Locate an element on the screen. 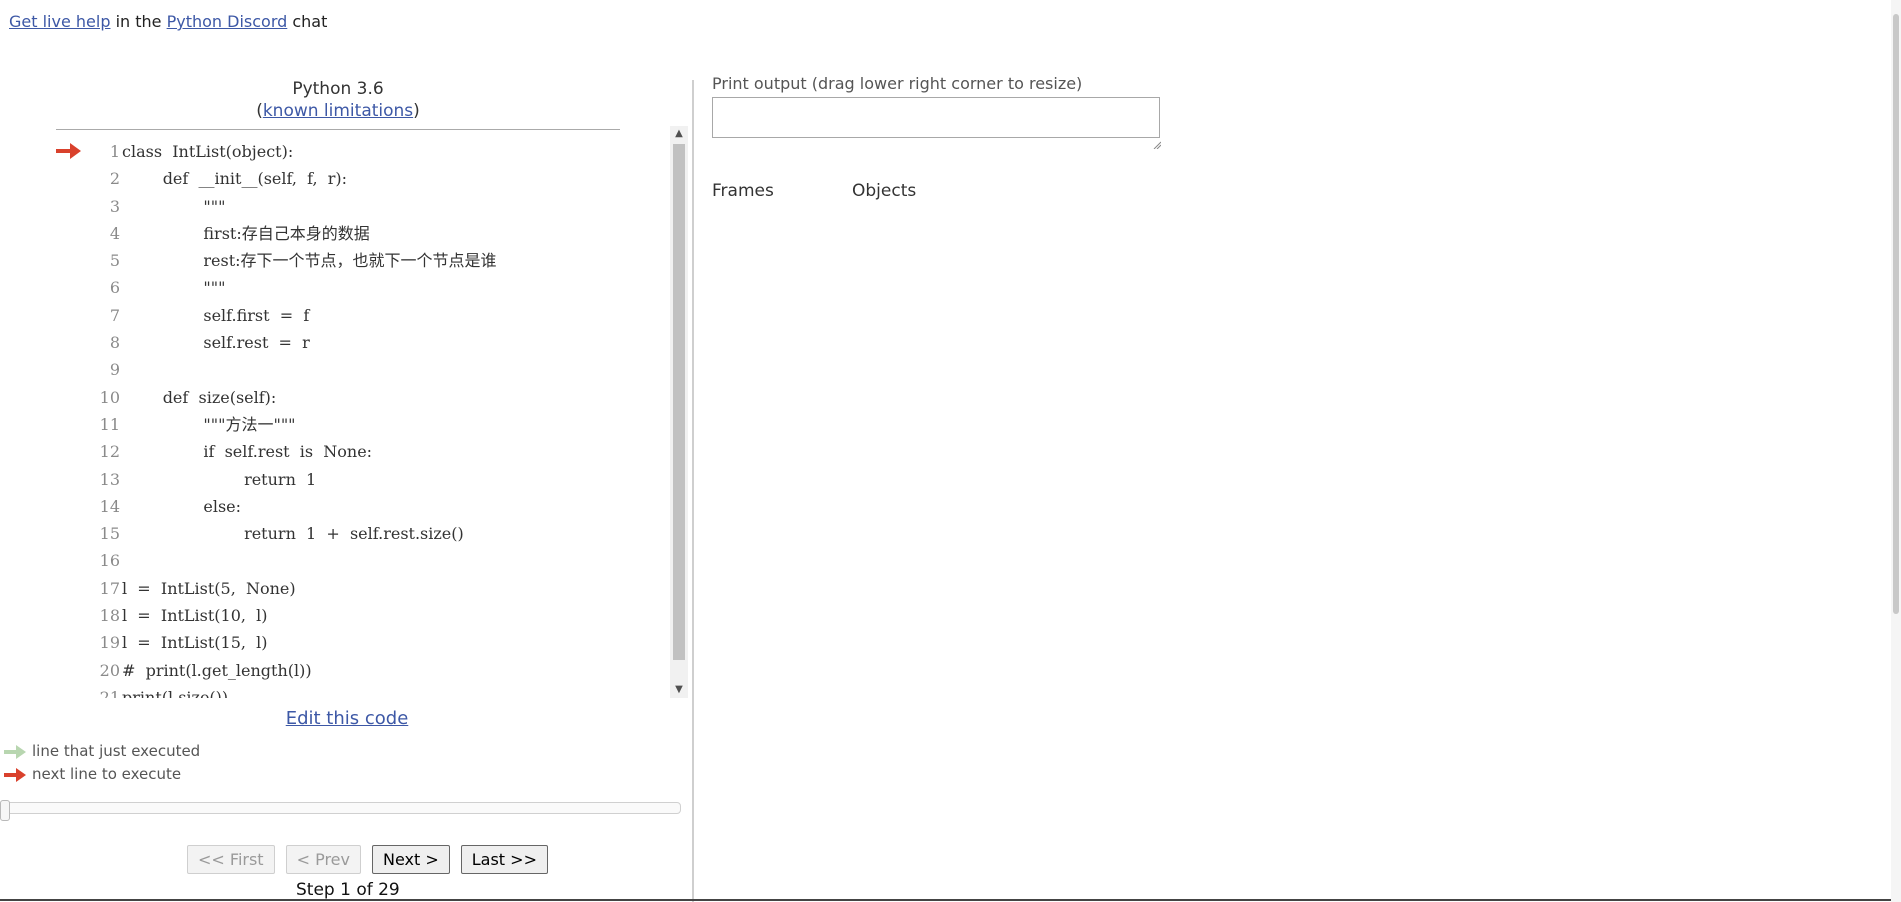 The width and height of the screenshot is (1901, 902). line-number: 4 is located at coordinates (114, 233).